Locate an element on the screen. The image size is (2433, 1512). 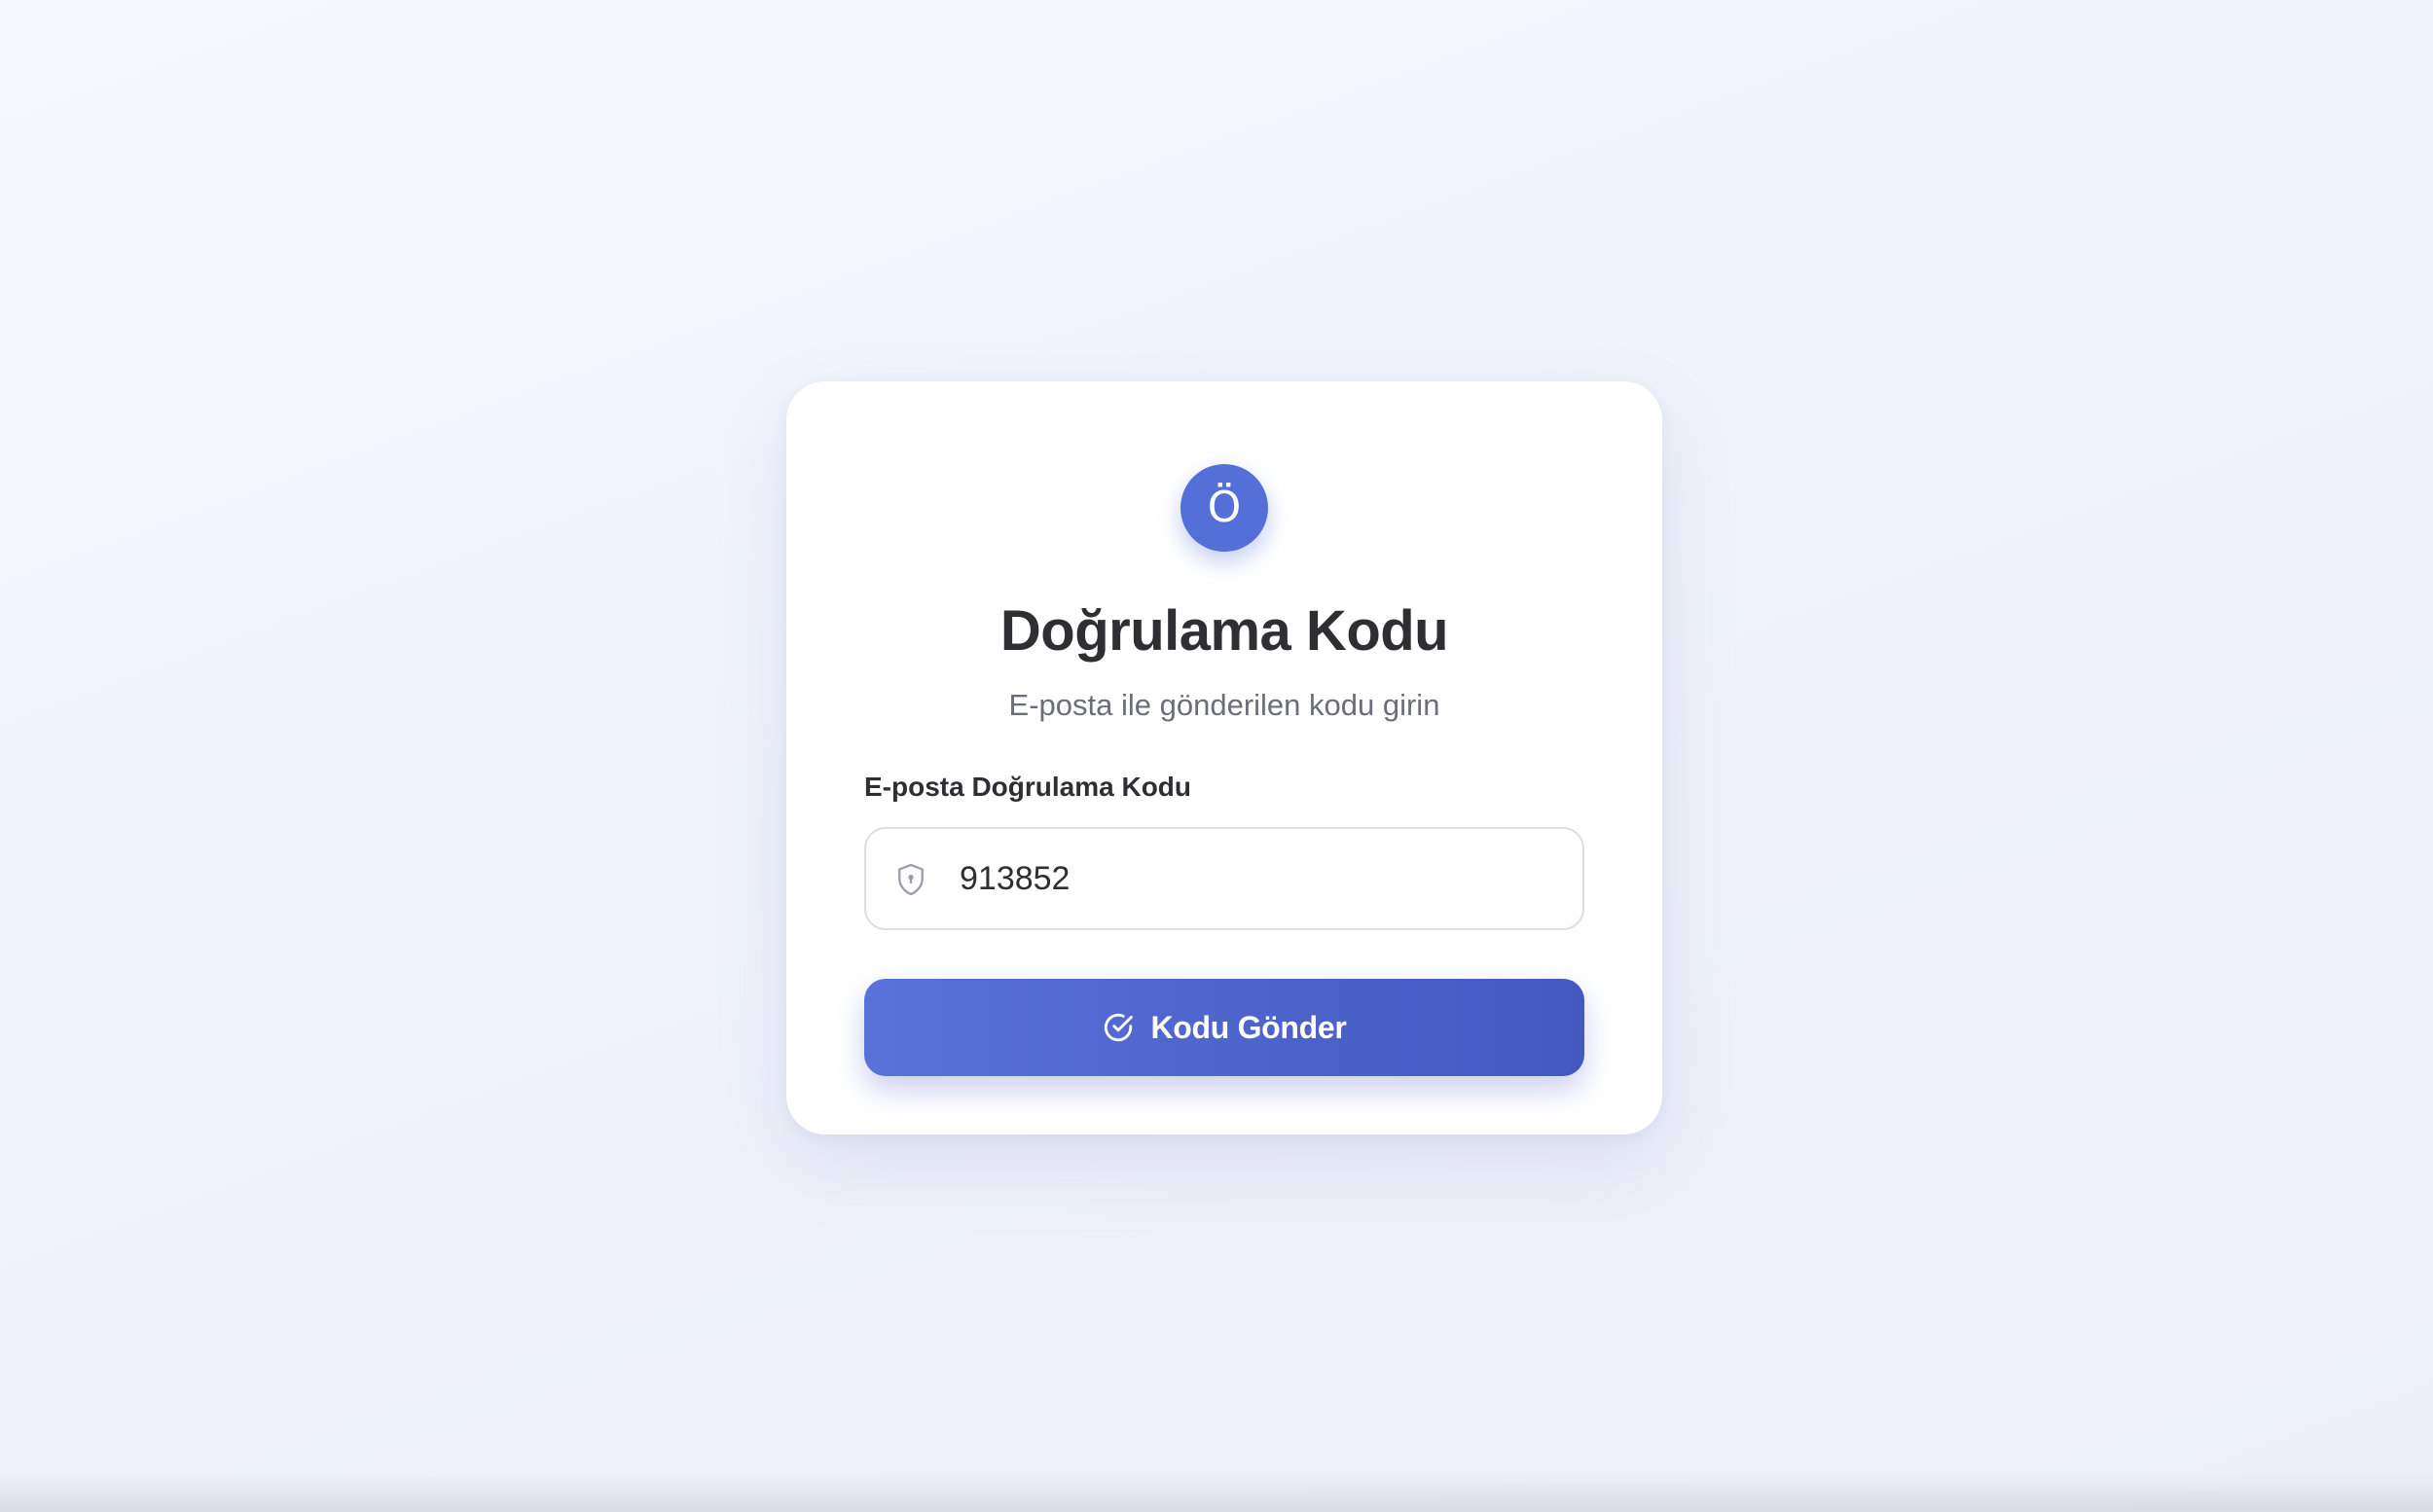
check-circle-icon is located at coordinates (1119, 1027).